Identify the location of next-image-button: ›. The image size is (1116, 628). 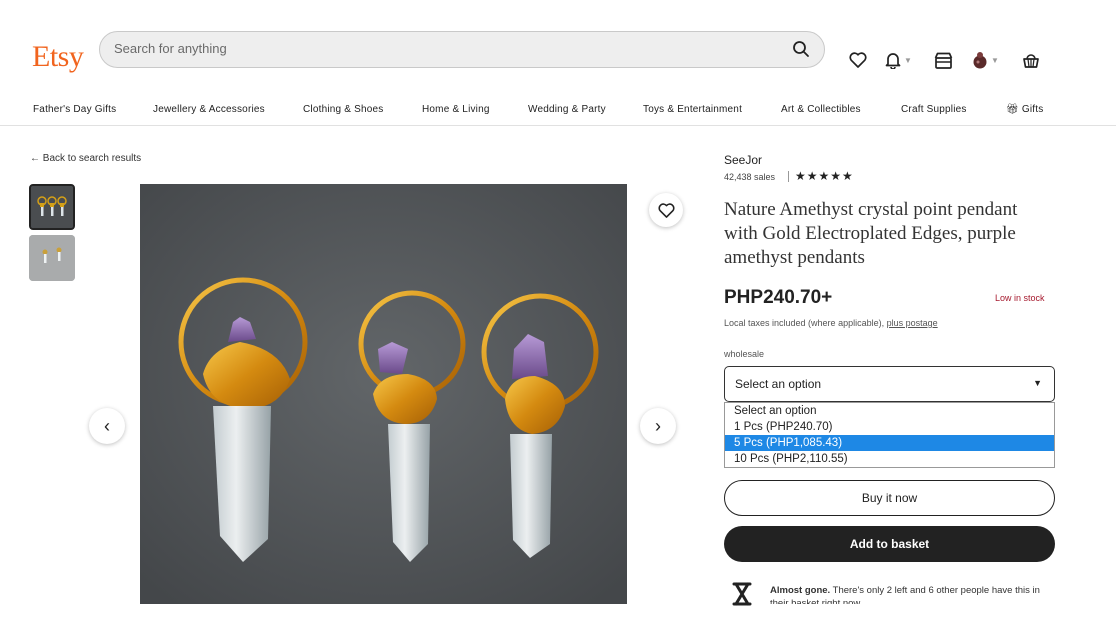
(658, 426).